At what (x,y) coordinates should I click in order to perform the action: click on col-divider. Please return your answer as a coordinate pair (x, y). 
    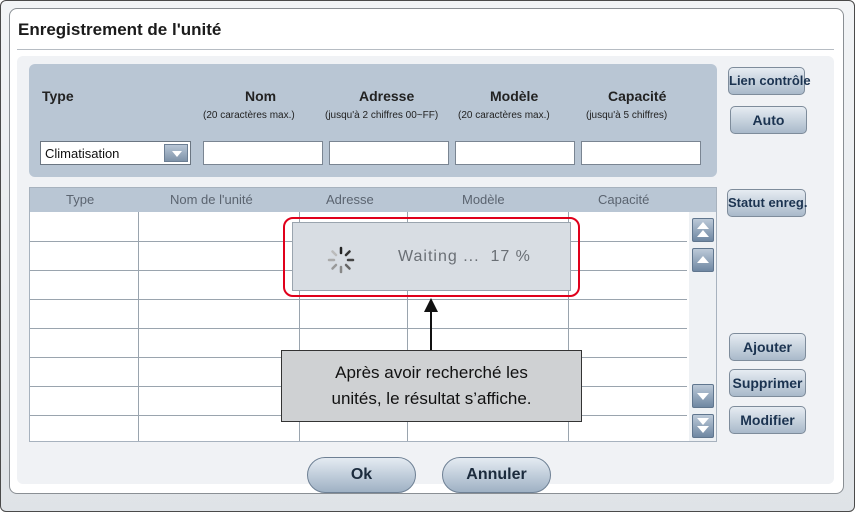
    Looking at the image, I should click on (138, 326).